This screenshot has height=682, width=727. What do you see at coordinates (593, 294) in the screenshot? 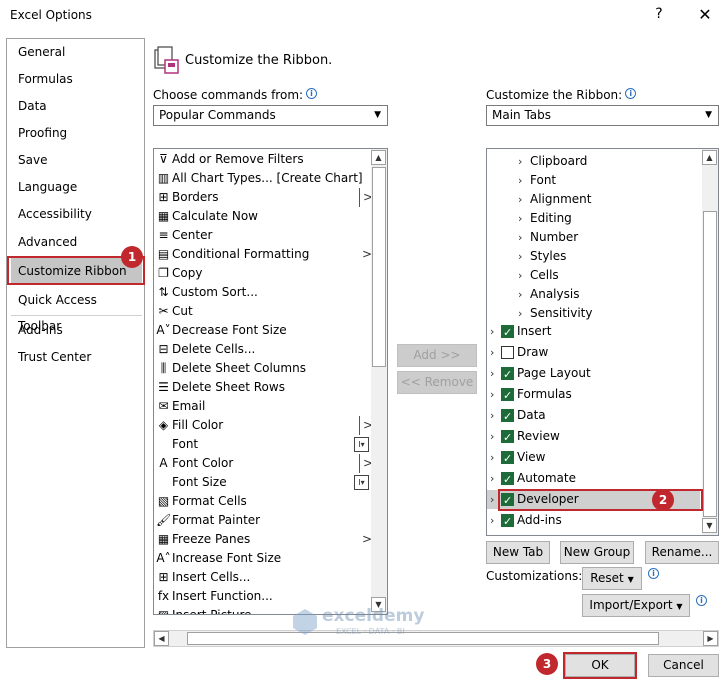
I see `ribbon-group-item: › Analysis` at bounding box center [593, 294].